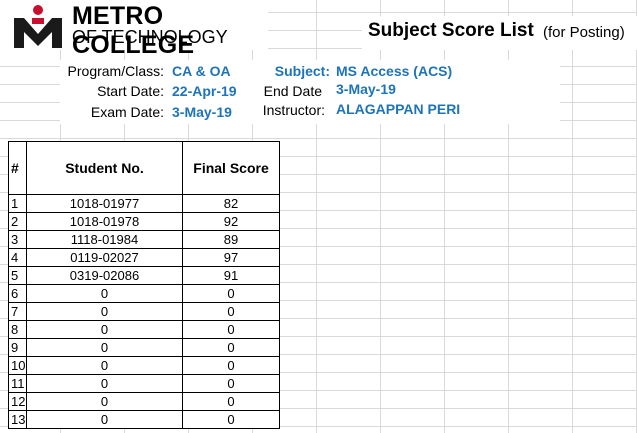 The height and width of the screenshot is (433, 637). I want to click on row-number-cell: 13, so click(17, 419).